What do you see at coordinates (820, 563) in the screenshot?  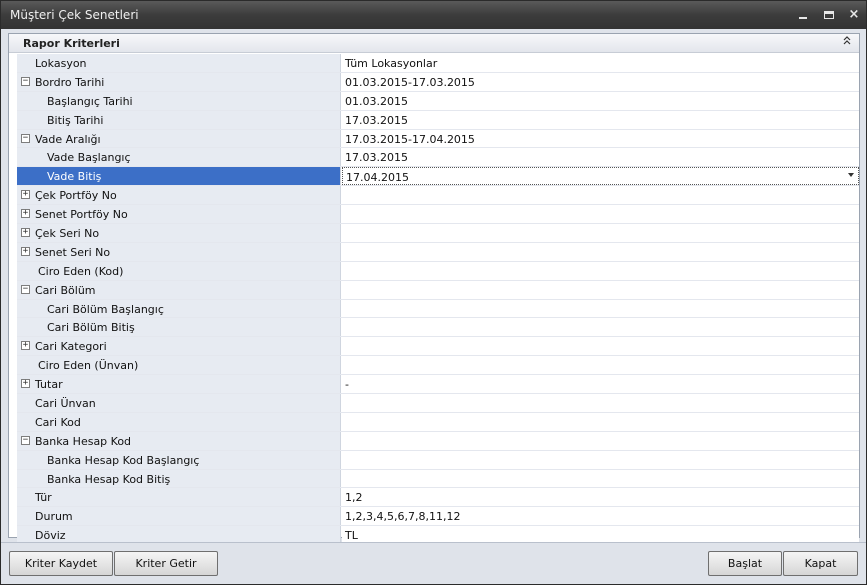 I see `close-button: Kapat` at bounding box center [820, 563].